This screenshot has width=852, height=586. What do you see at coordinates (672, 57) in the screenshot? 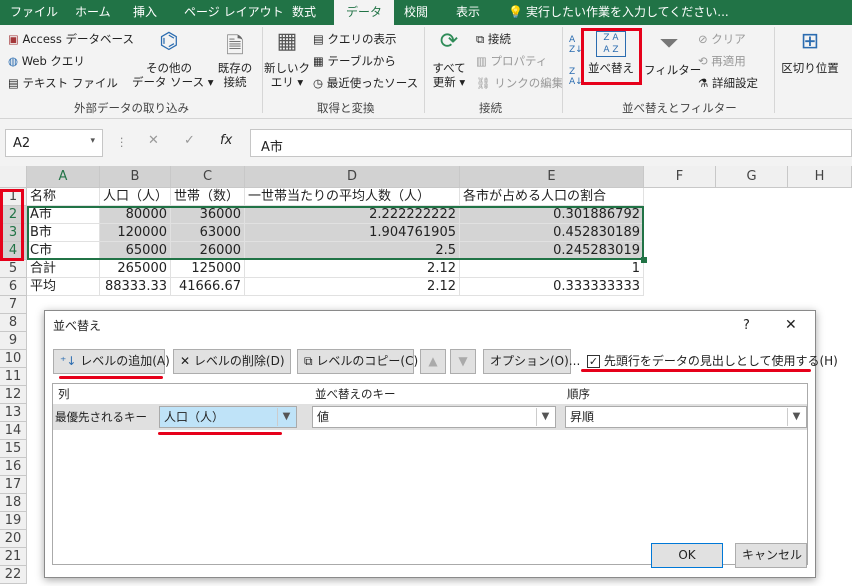
I see `filter-button: ⏷ フィルター` at bounding box center [672, 57].